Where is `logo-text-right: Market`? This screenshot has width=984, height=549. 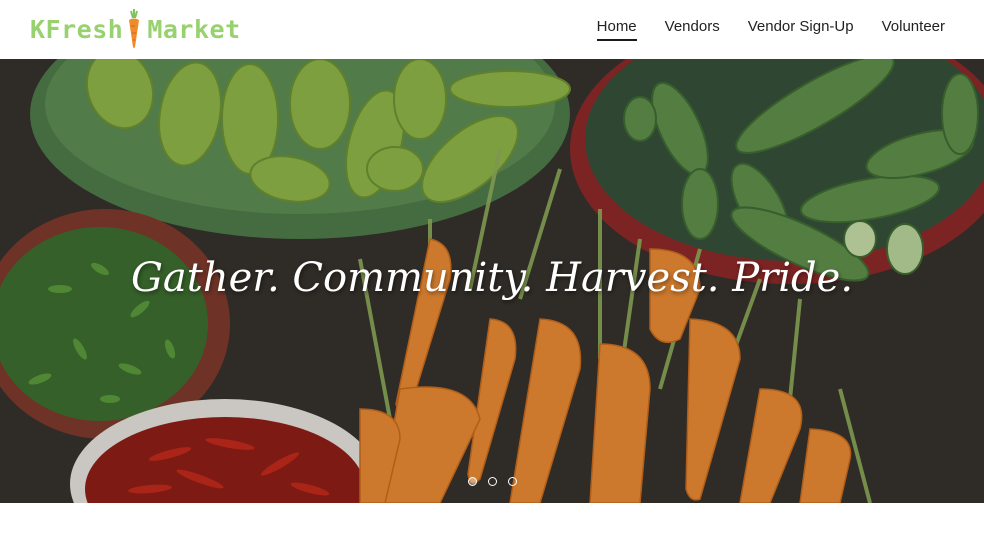
logo-text-right: Market is located at coordinates (194, 29).